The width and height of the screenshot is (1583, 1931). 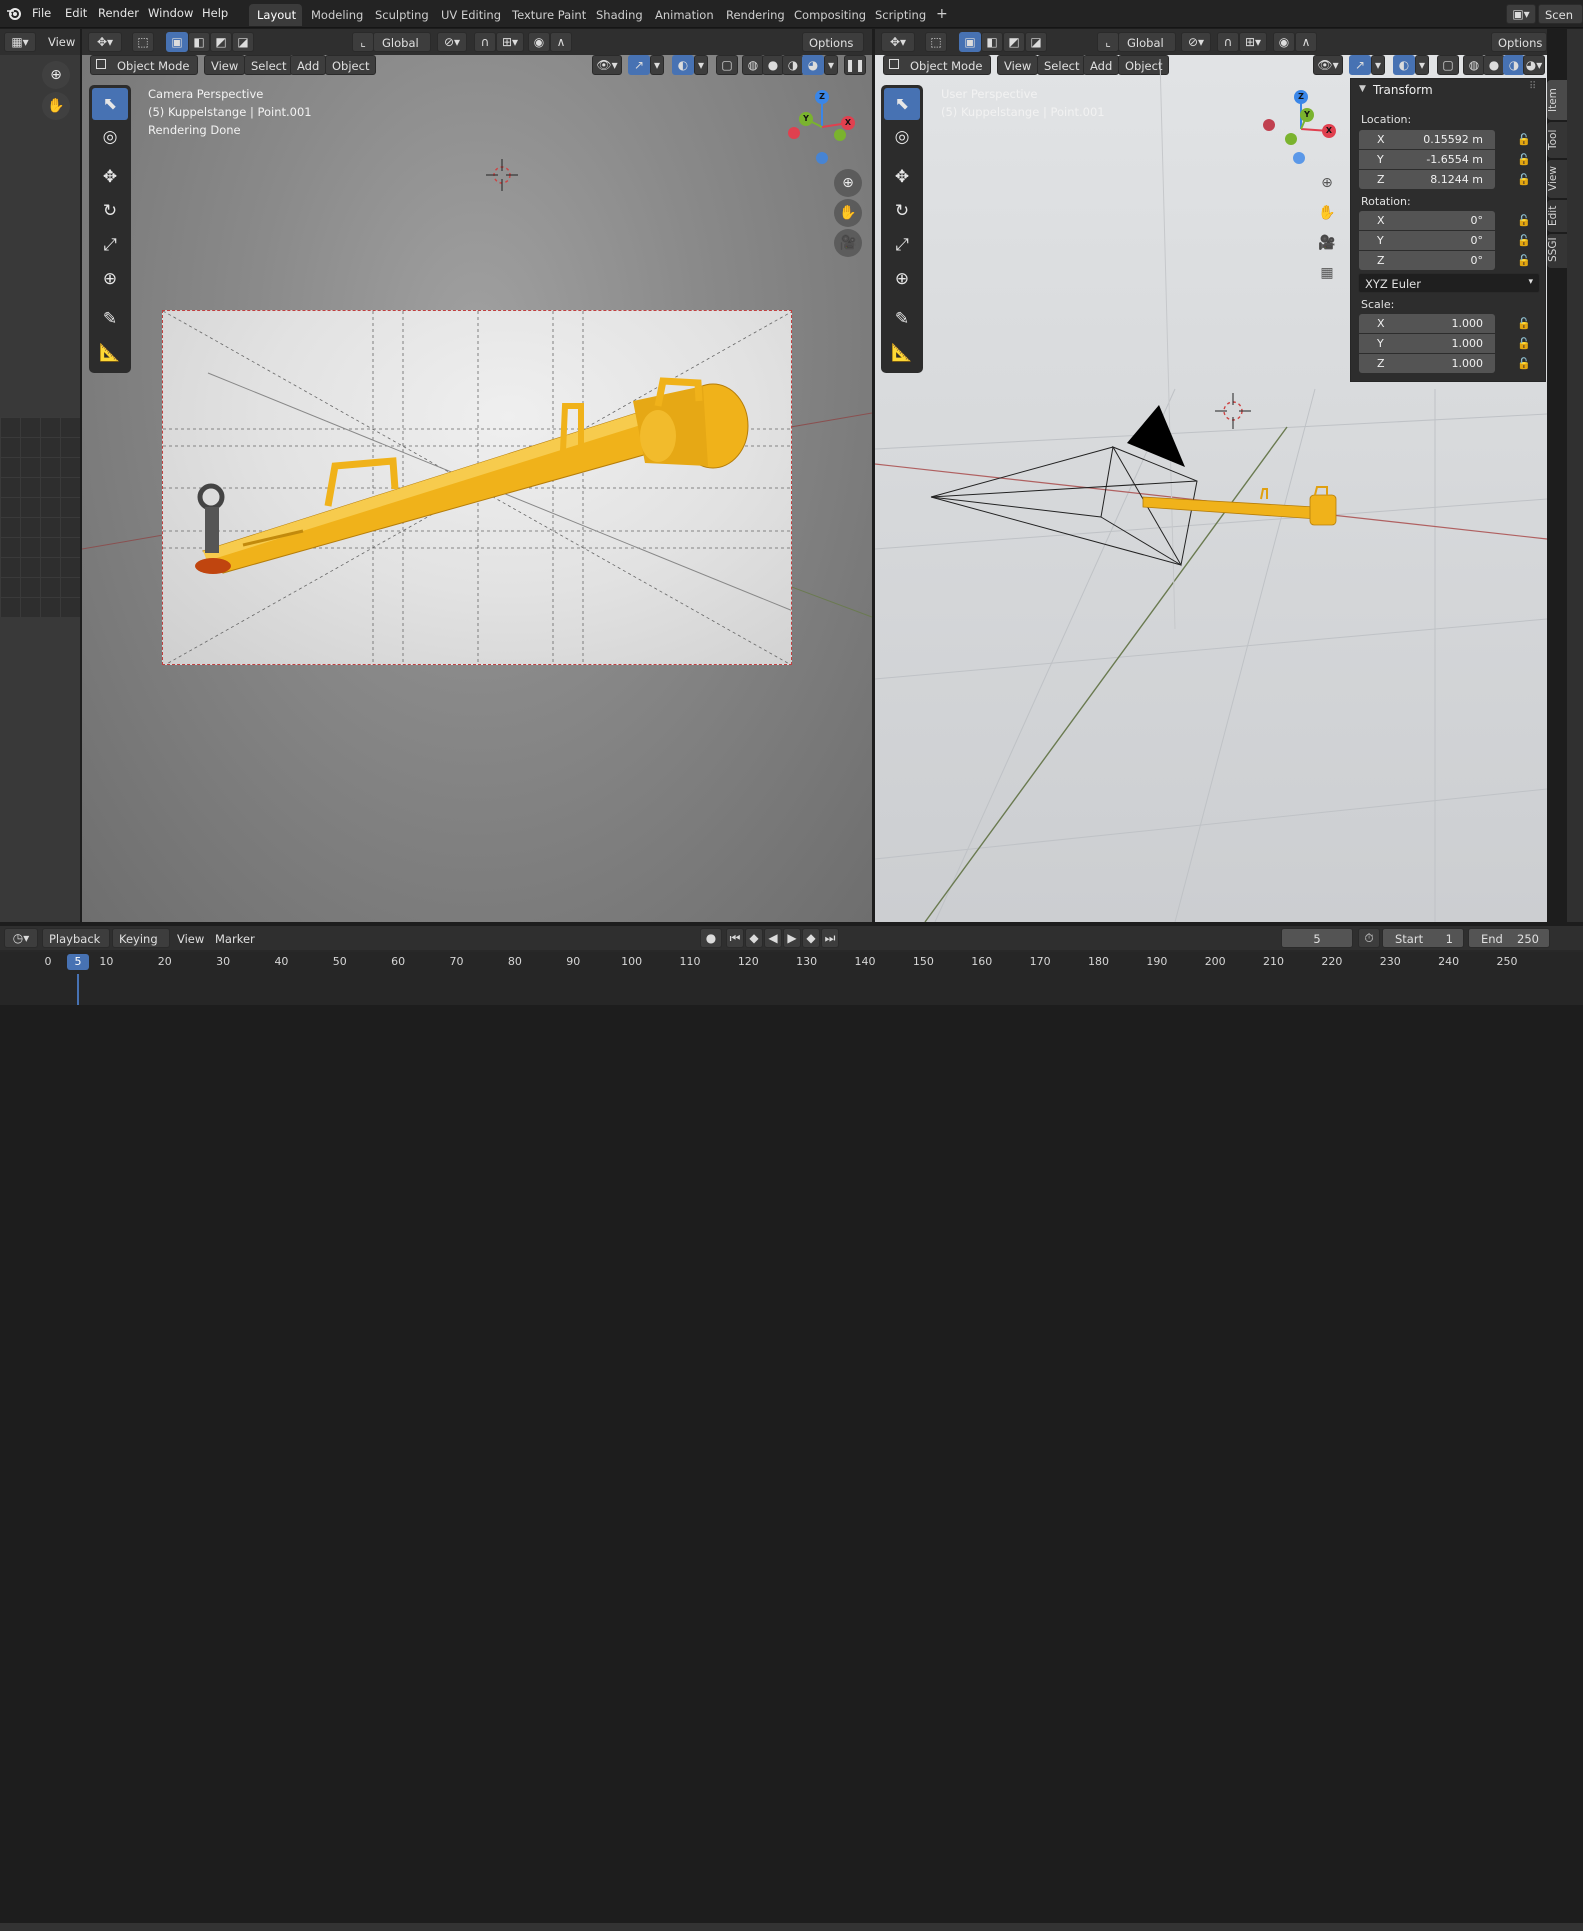 I want to click on frame-tick-label: 170, so click(x=1040, y=961).